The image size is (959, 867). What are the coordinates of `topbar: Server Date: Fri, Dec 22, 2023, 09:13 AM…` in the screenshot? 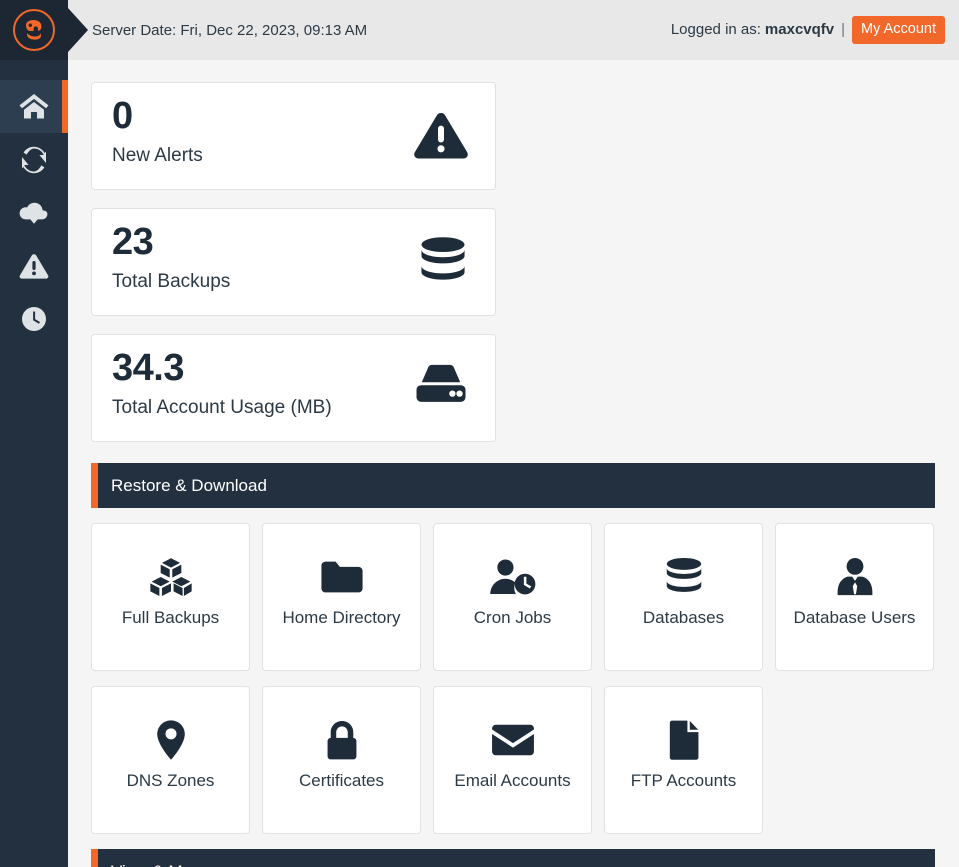 It's located at (513, 30).